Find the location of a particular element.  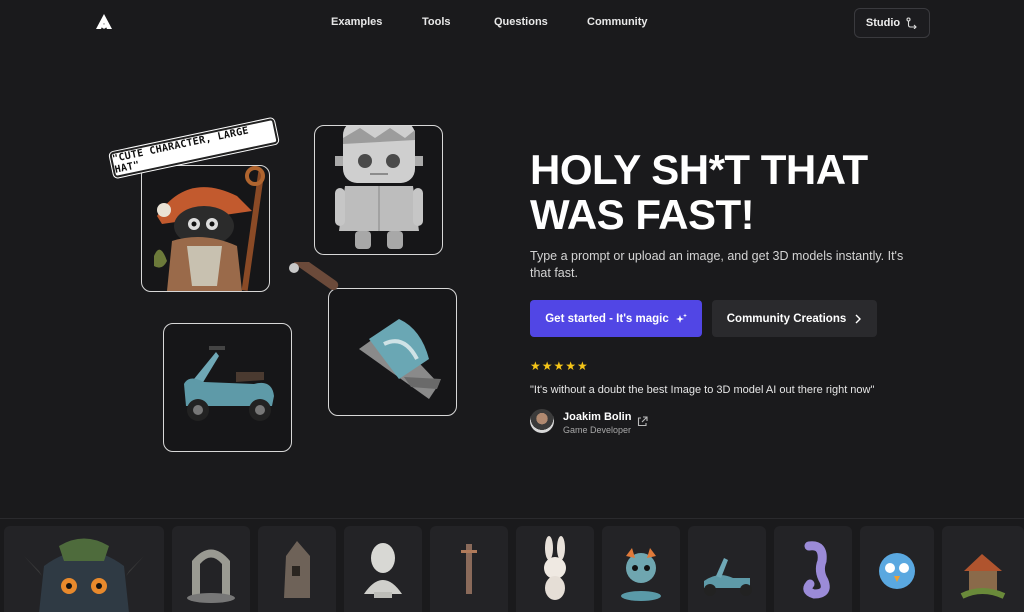

wooden-tower-image is located at coordinates (297, 569).